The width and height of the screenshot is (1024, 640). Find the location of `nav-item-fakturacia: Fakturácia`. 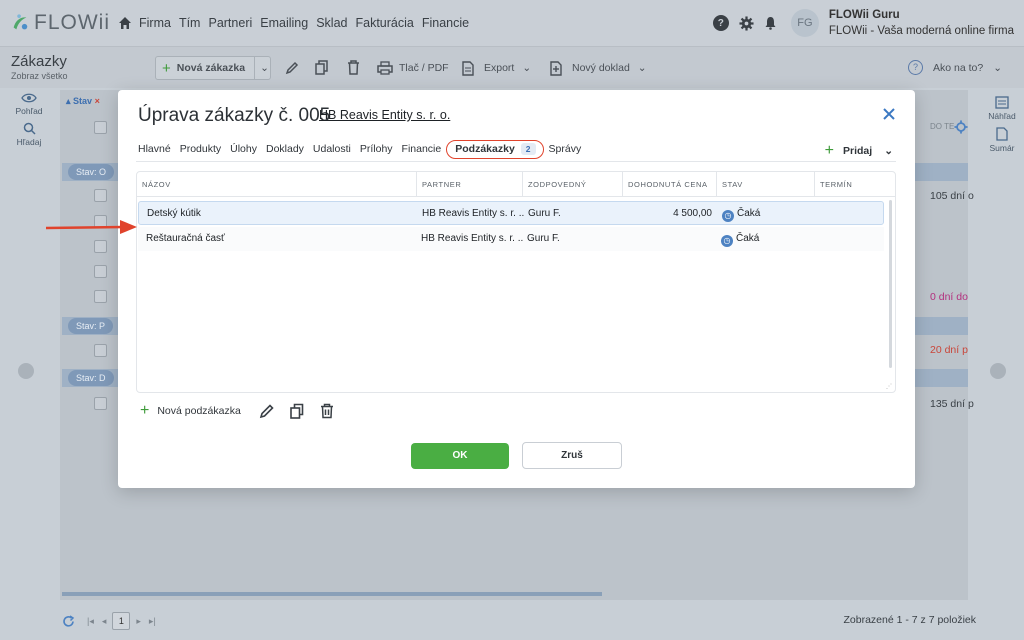

nav-item-fakturacia: Fakturácia is located at coordinates (384, 23).